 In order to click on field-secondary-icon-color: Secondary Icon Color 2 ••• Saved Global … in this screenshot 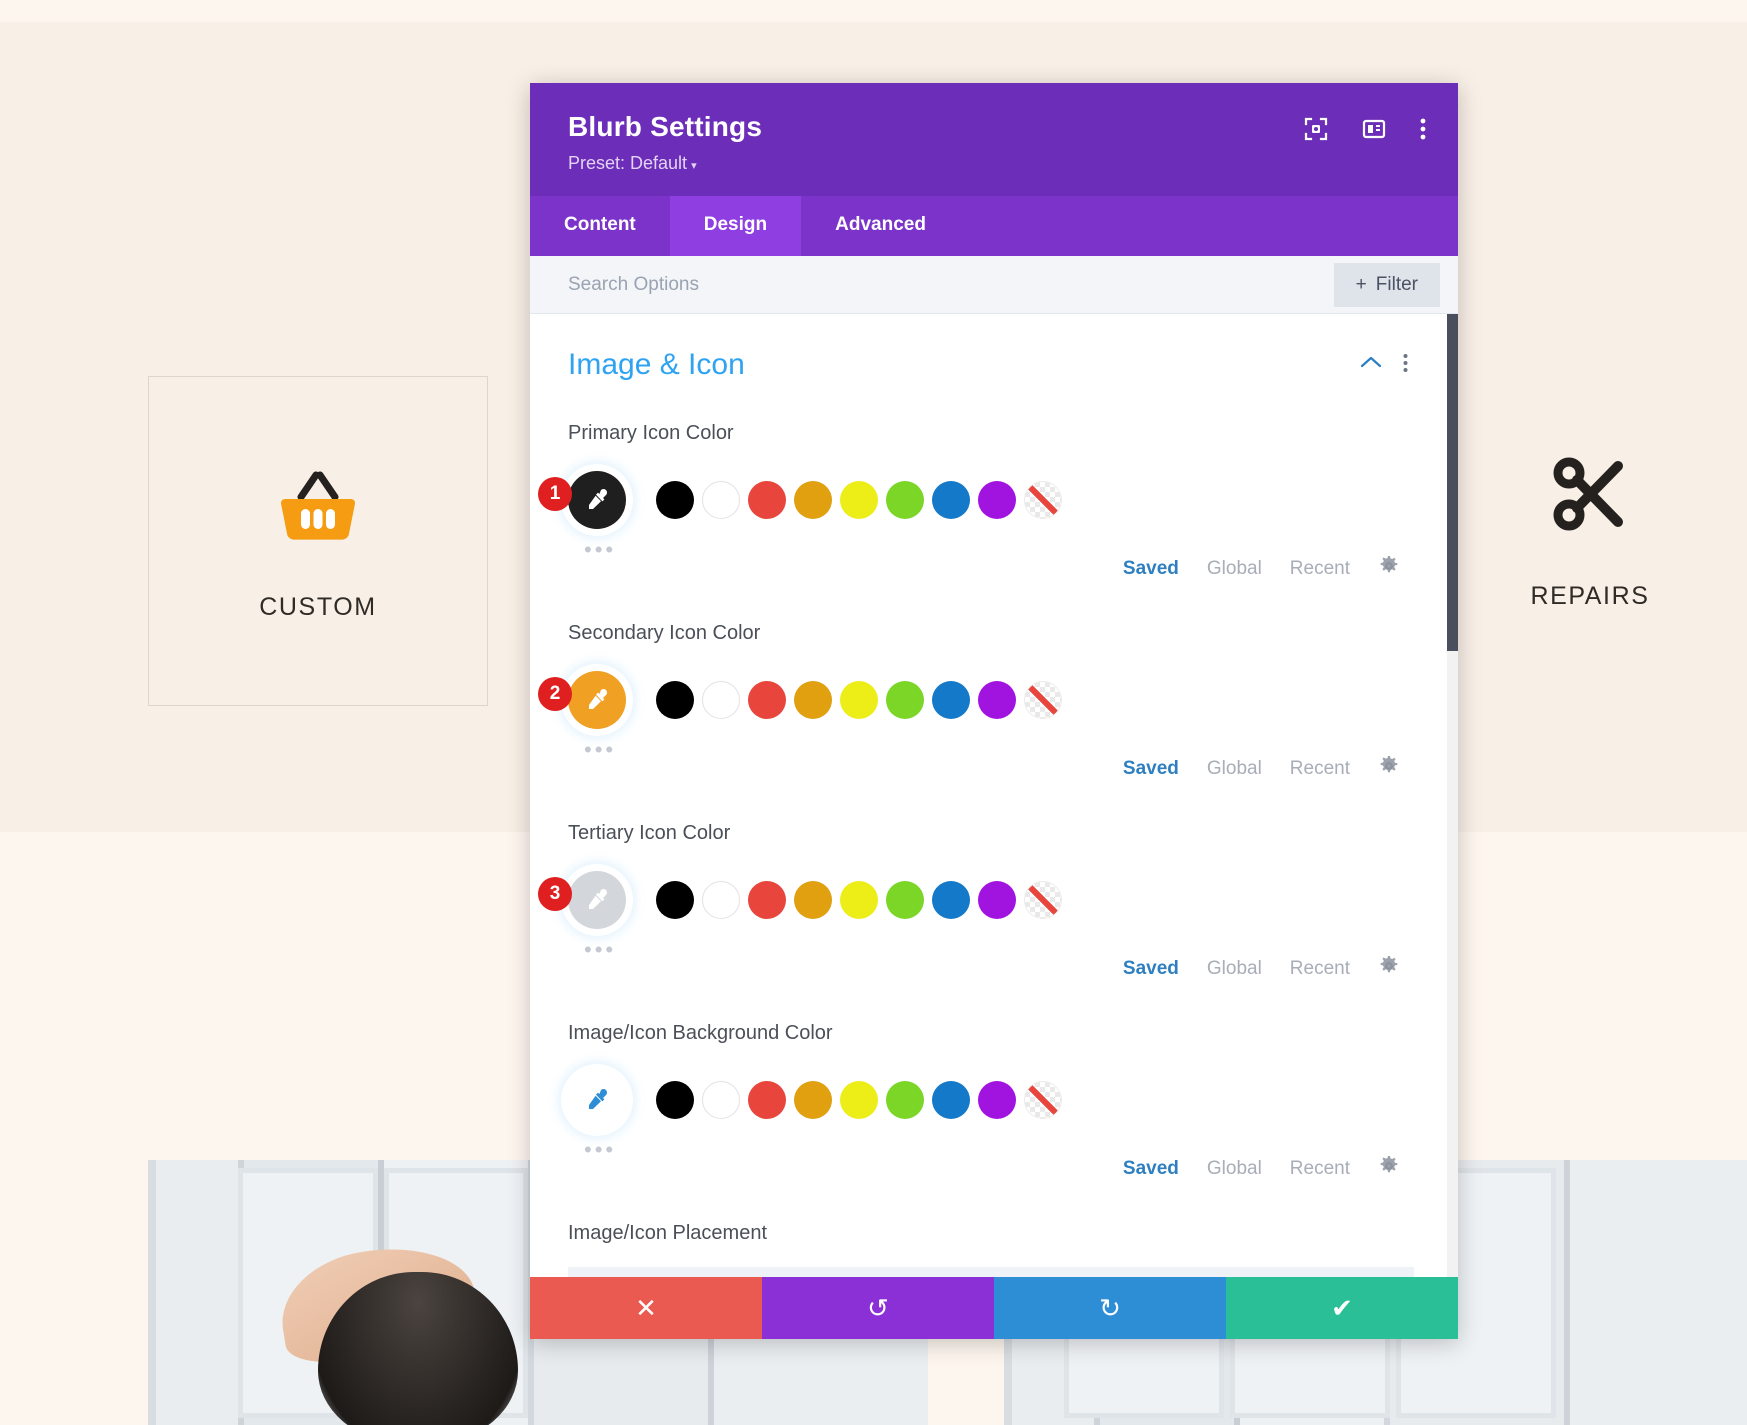, I will do `click(976, 702)`.